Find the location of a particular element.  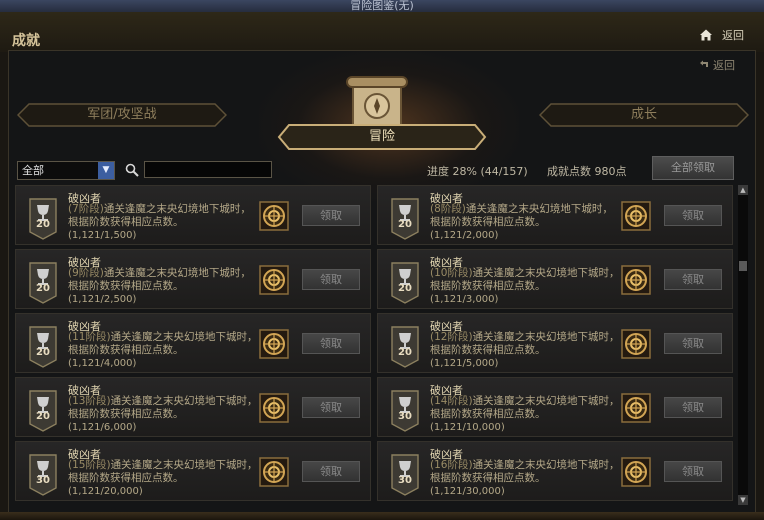

category-dropdown: 全部 ▼ is located at coordinates (66, 170).